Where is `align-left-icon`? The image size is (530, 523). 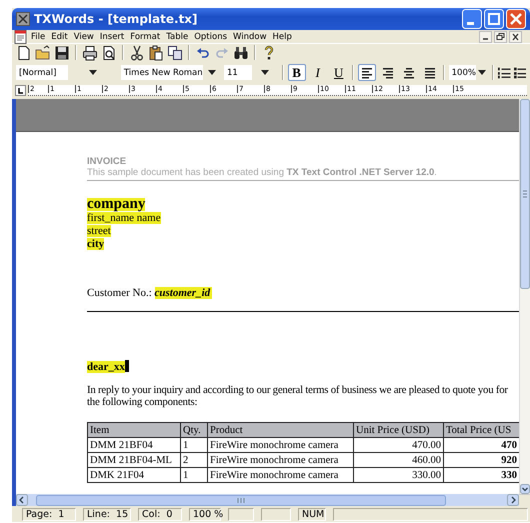
align-left-icon is located at coordinates (366, 72).